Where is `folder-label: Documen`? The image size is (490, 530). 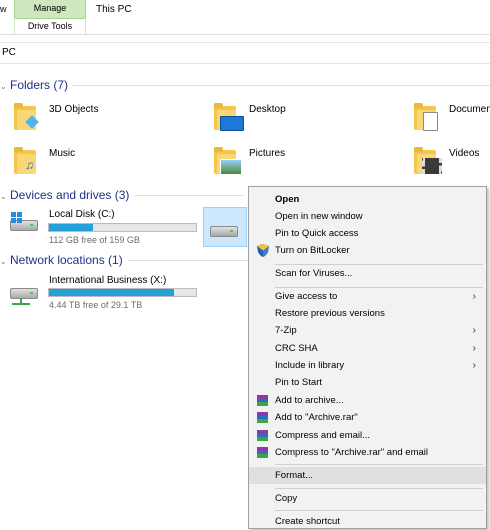
folder-label: Documen is located at coordinates (469, 109).